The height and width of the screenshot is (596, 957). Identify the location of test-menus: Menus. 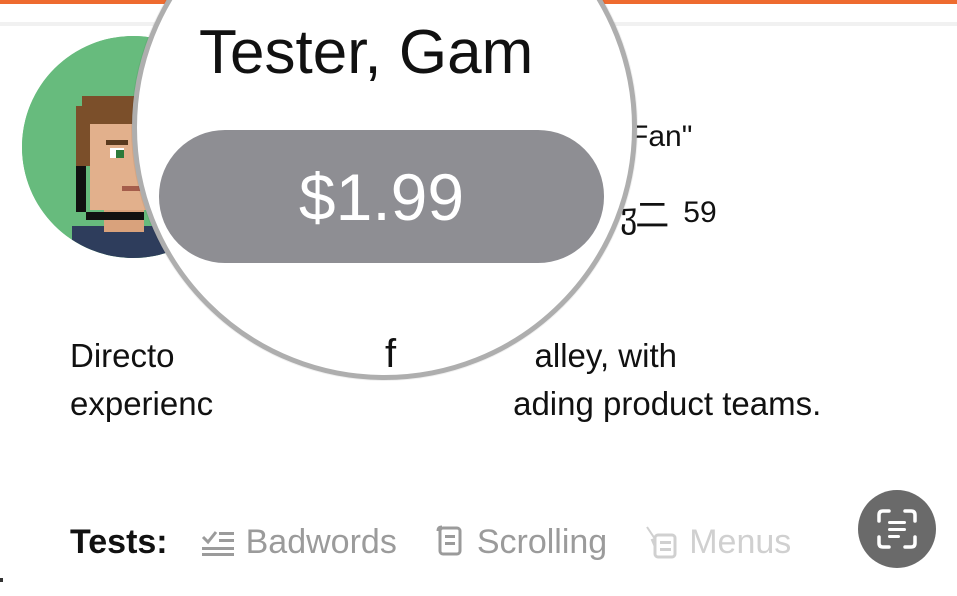
(718, 542).